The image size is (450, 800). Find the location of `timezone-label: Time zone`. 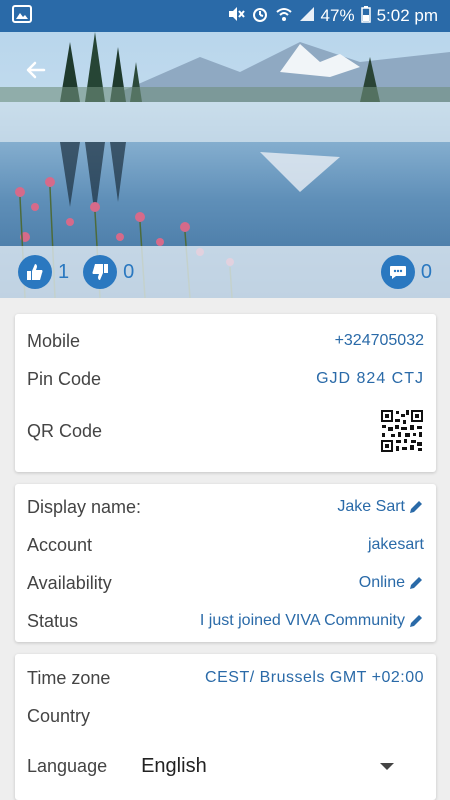

timezone-label: Time zone is located at coordinates (69, 677).